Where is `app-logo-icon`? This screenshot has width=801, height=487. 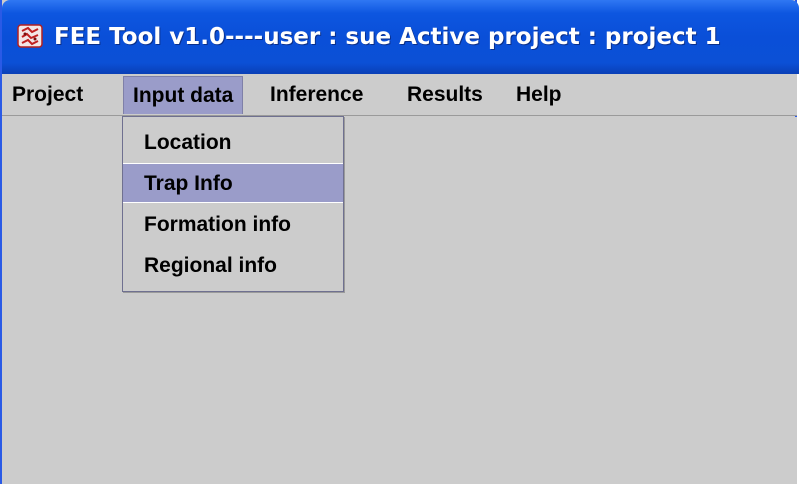 app-logo-icon is located at coordinates (30, 36).